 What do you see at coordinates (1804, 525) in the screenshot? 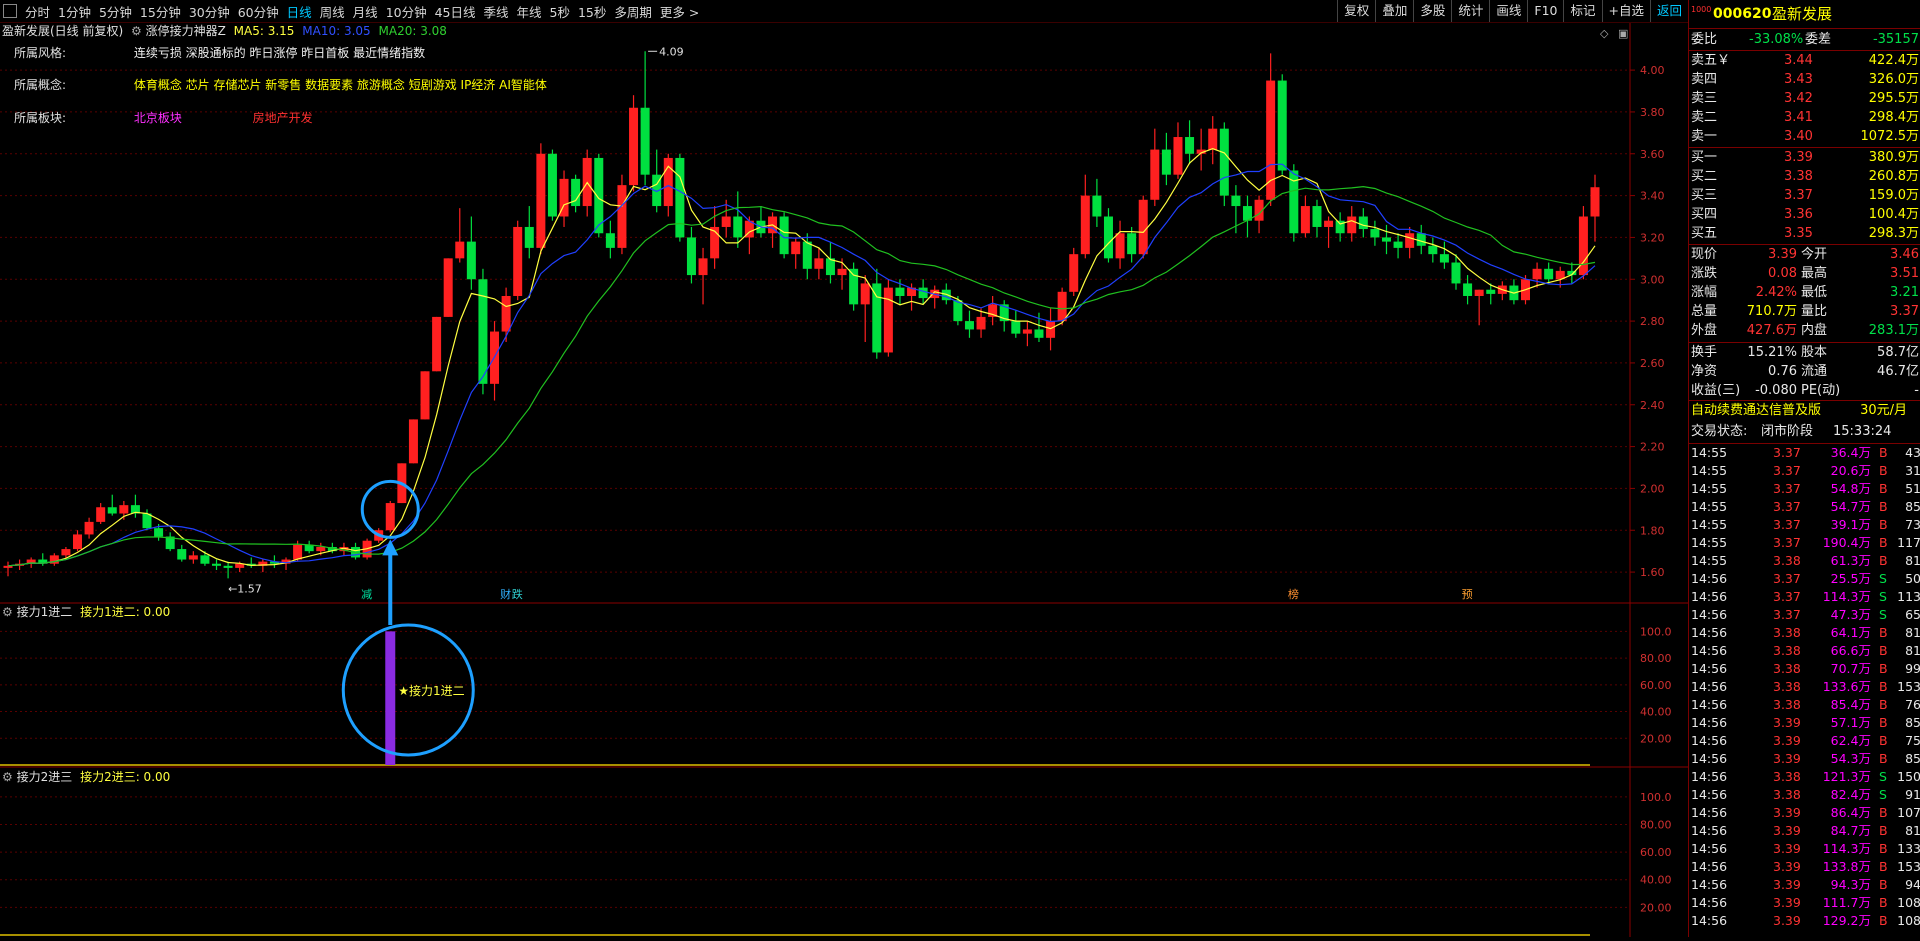
I see `tick-row: 14:55 3.37 39.1万 B 73` at bounding box center [1804, 525].